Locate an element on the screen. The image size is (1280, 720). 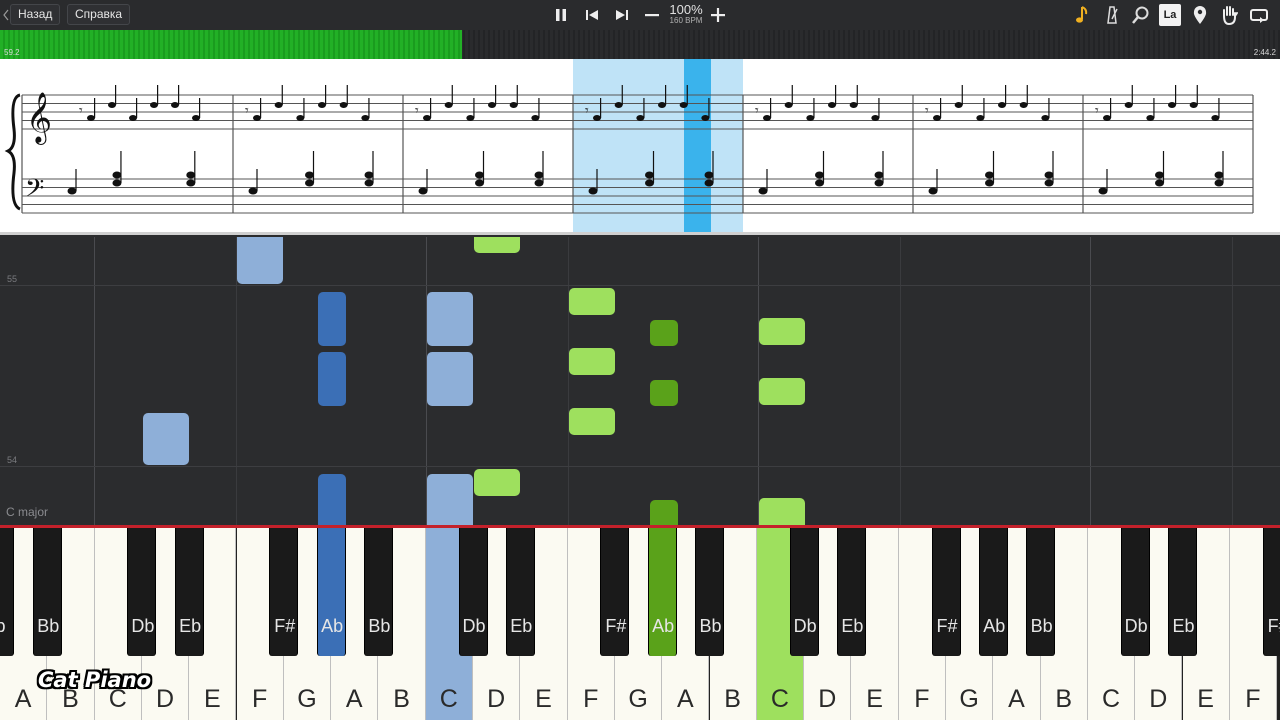
pause-icon is located at coordinates (561, 15).